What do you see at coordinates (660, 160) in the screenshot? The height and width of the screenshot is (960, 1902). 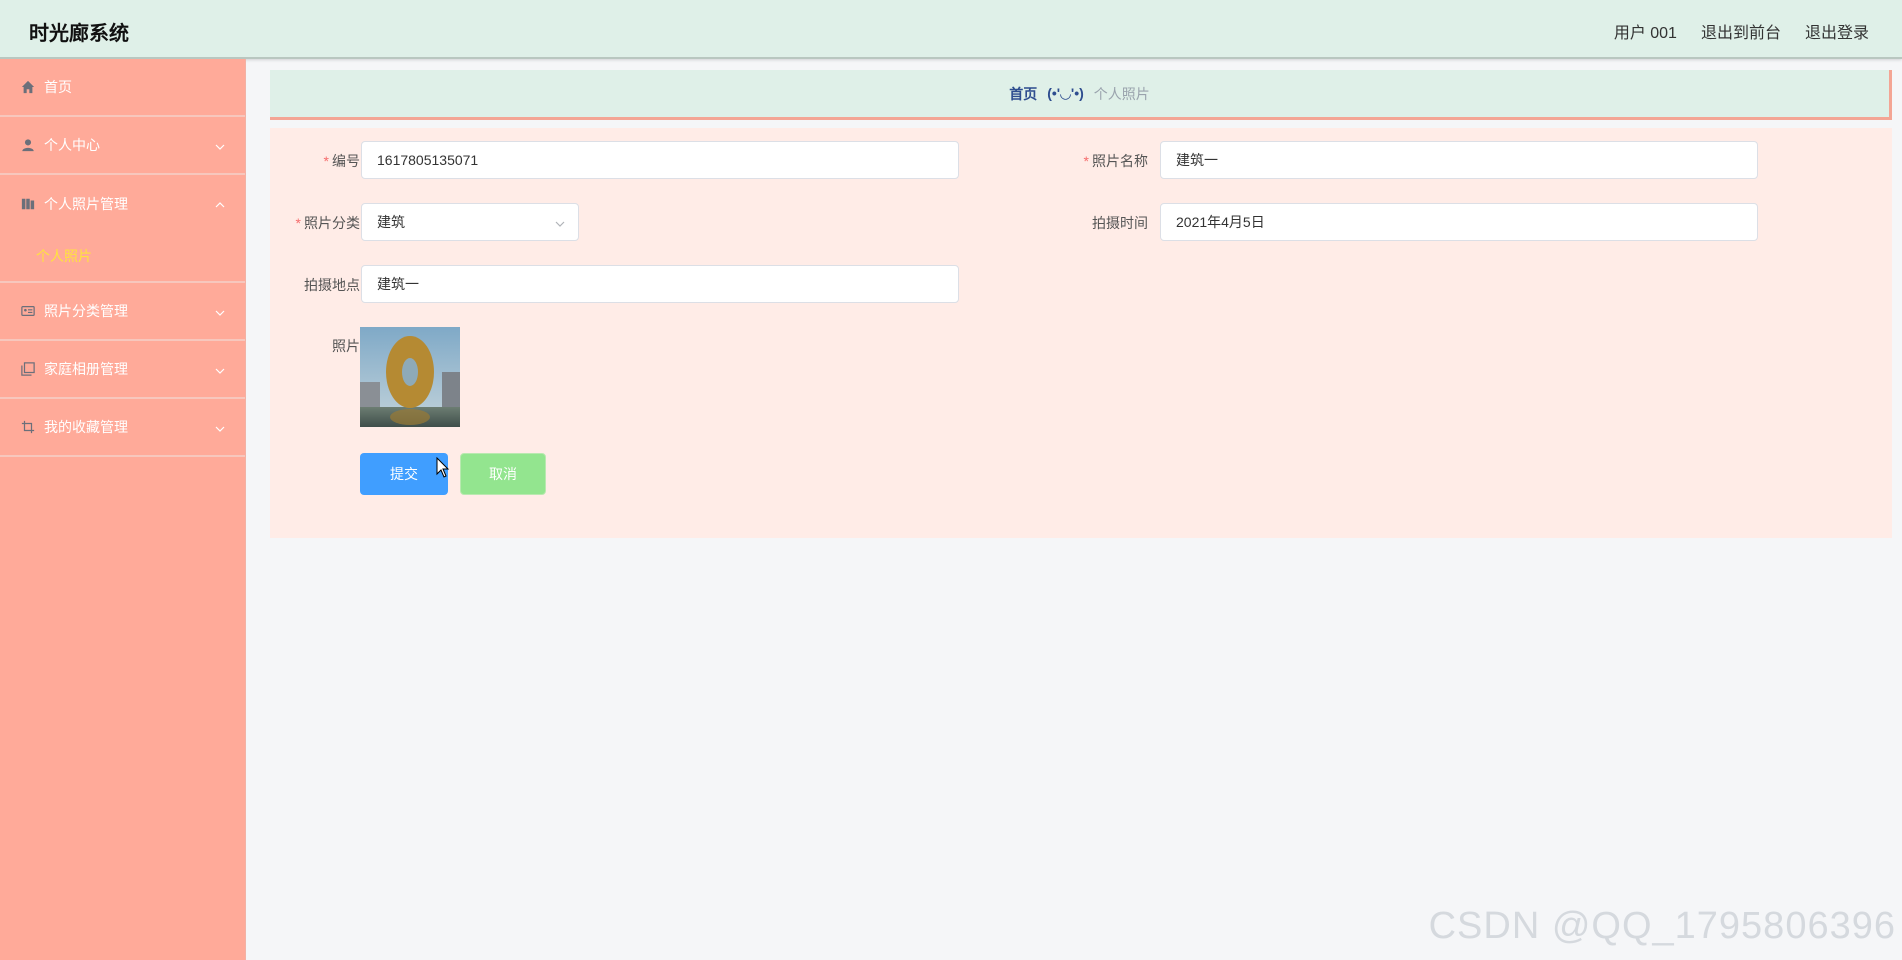 I see `id-input: 1617805135071` at bounding box center [660, 160].